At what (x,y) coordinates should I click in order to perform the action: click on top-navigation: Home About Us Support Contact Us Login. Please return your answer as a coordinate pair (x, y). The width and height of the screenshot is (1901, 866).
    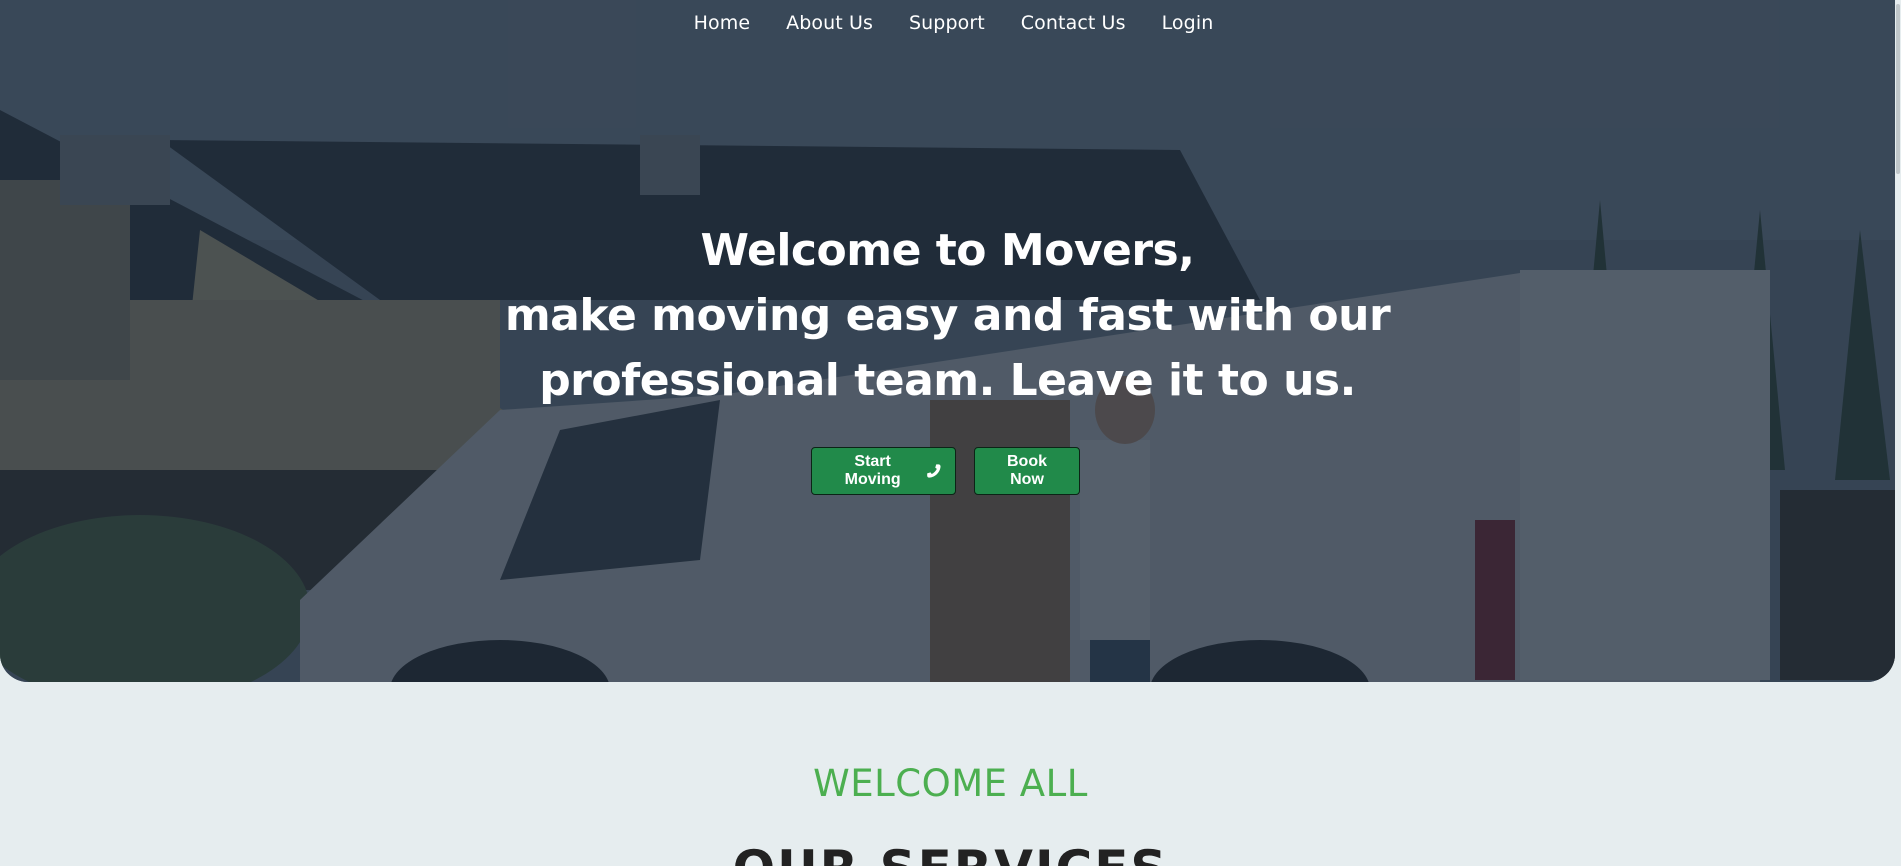
    Looking at the image, I should click on (947, 23).